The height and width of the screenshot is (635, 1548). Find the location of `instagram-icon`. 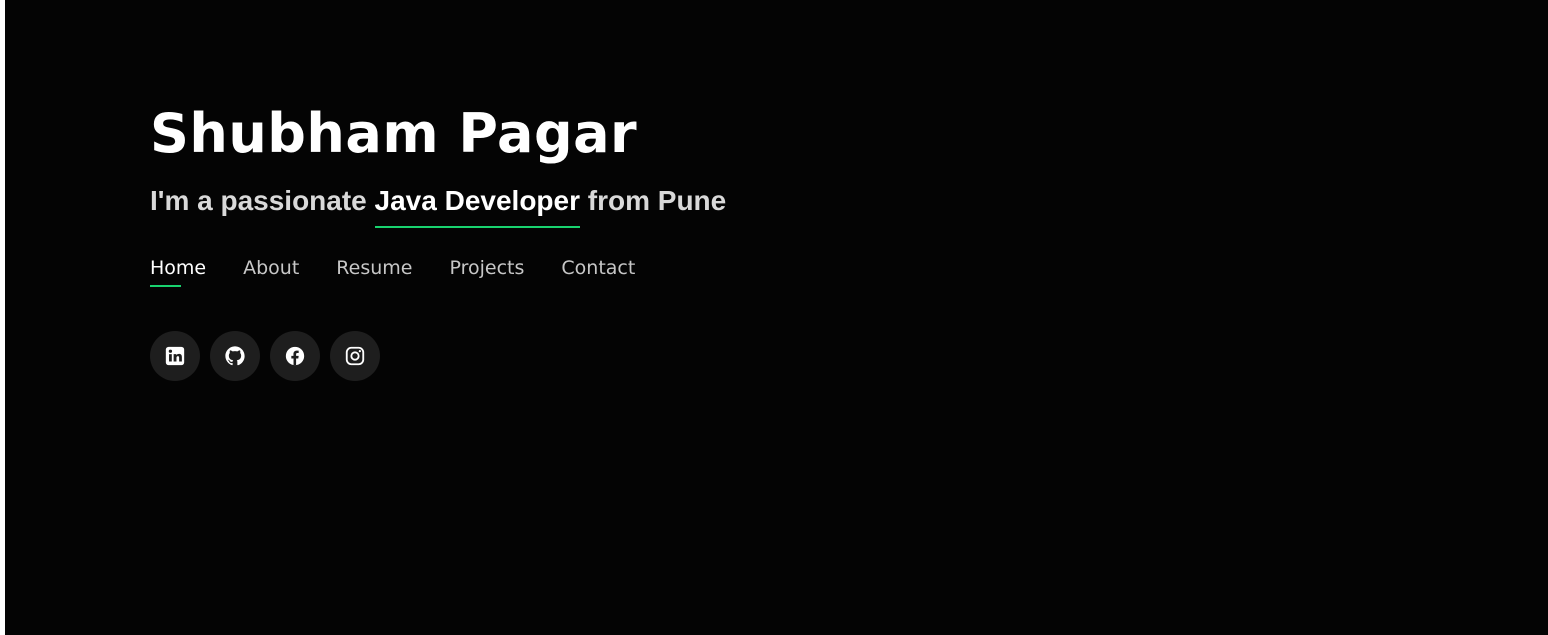

instagram-icon is located at coordinates (355, 356).